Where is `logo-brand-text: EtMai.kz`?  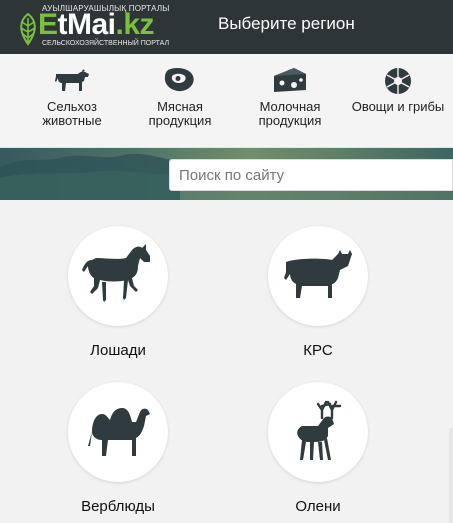 logo-brand-text: EtMai.kz is located at coordinates (96, 25).